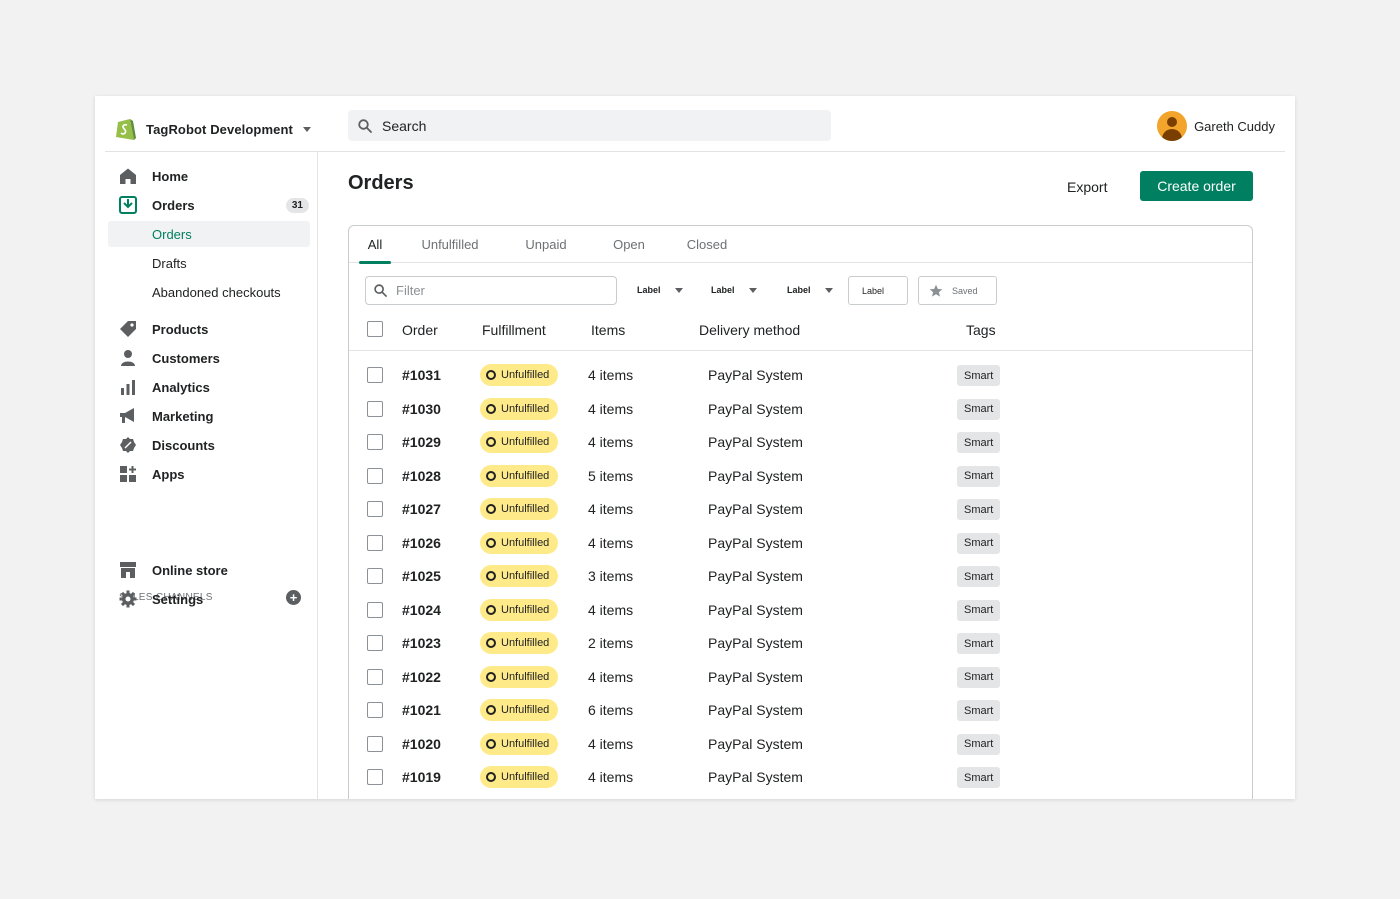  What do you see at coordinates (365, 125) in the screenshot?
I see `search-icon` at bounding box center [365, 125].